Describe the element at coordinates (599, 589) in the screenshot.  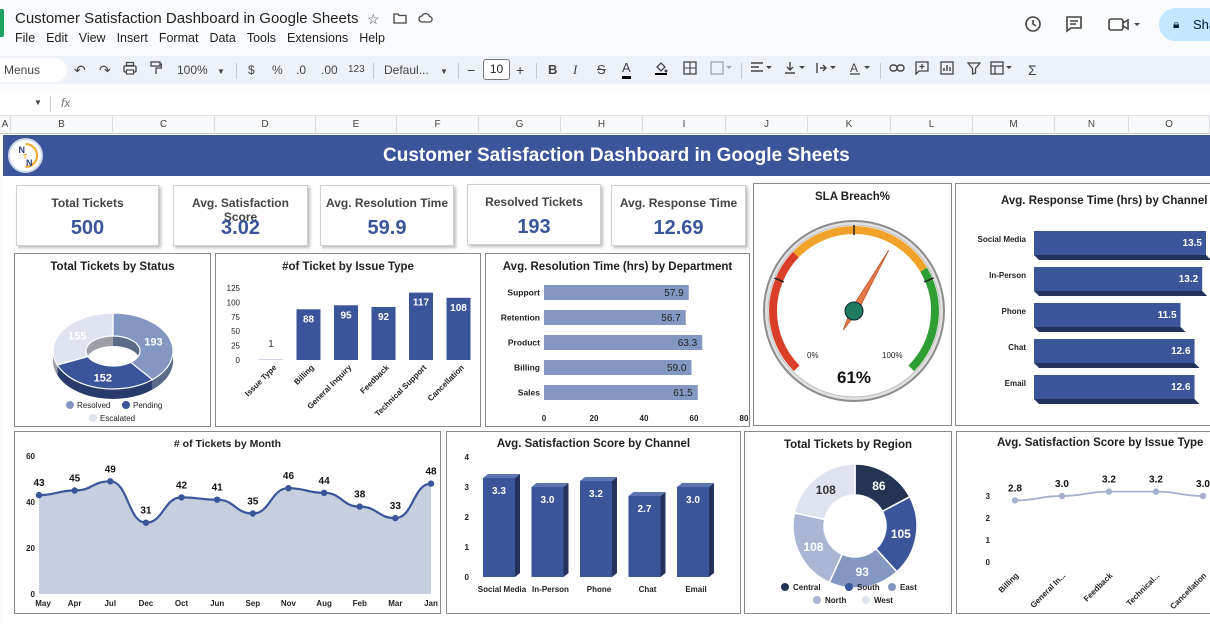
I see `x-tick-label: Phone` at that location.